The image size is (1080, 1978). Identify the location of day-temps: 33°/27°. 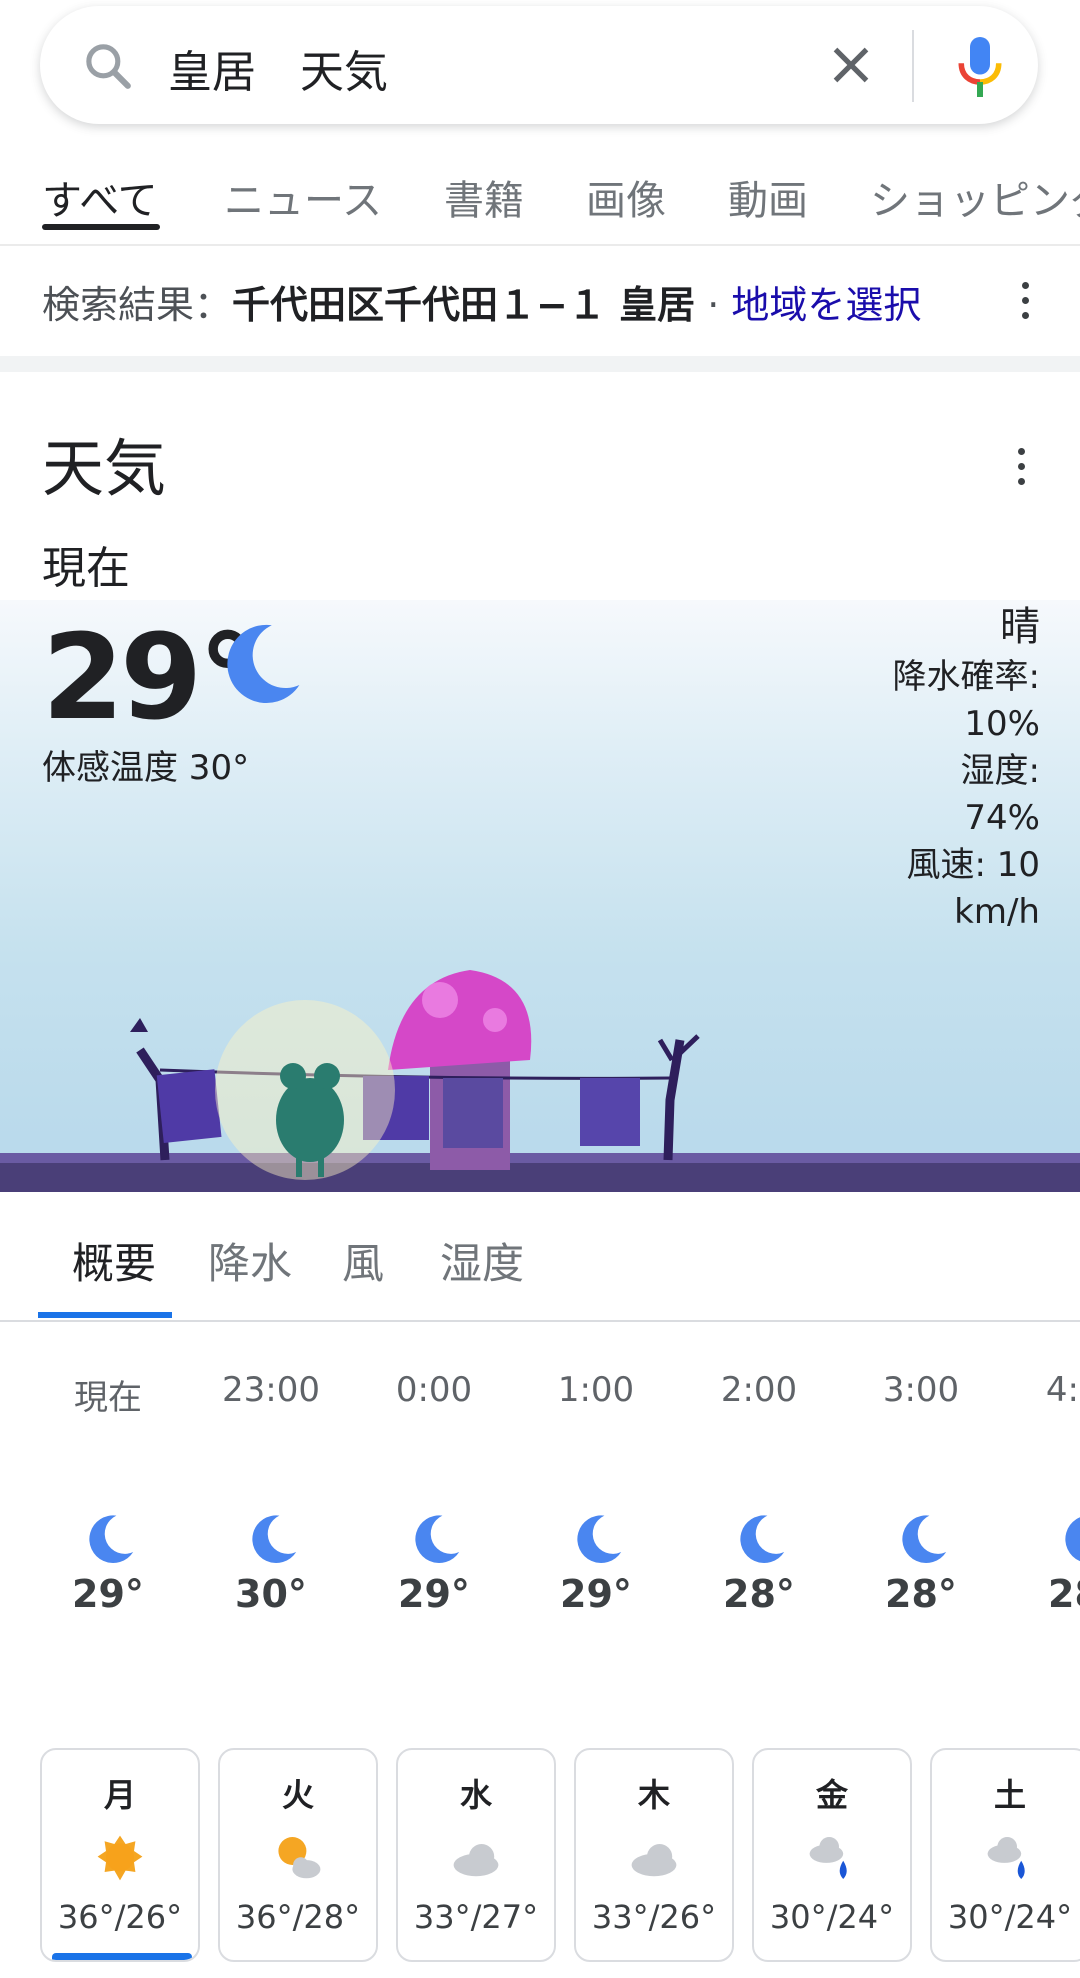
(476, 1917).